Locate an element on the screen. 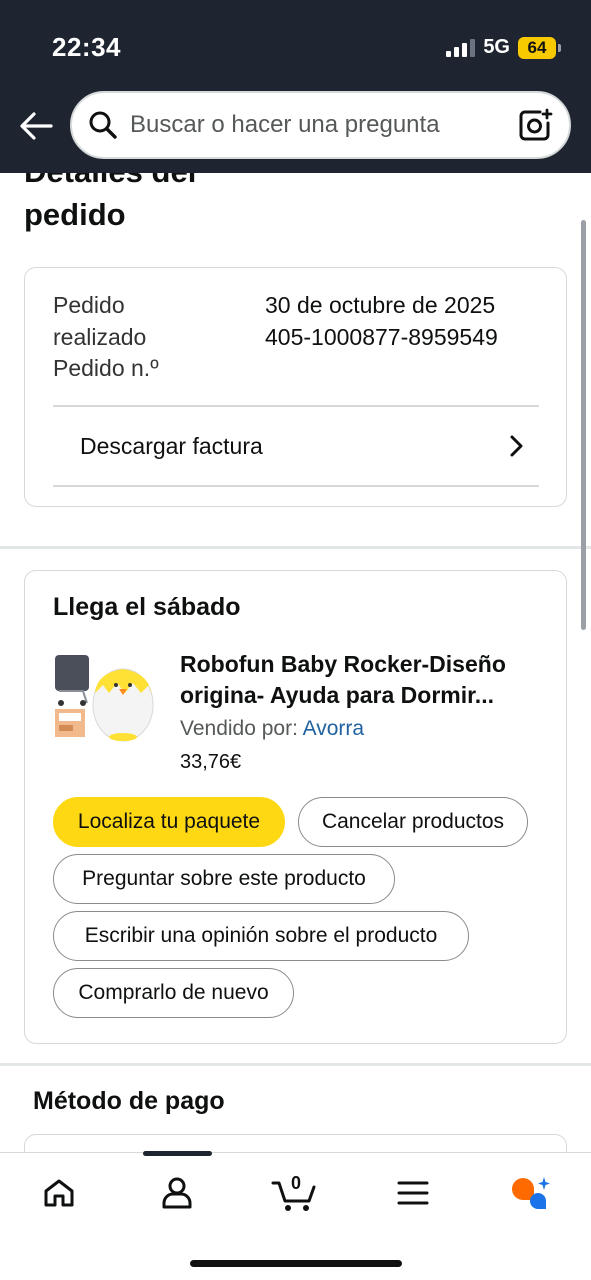 The image size is (591, 1280). battery-icon: 64 is located at coordinates (539, 47).